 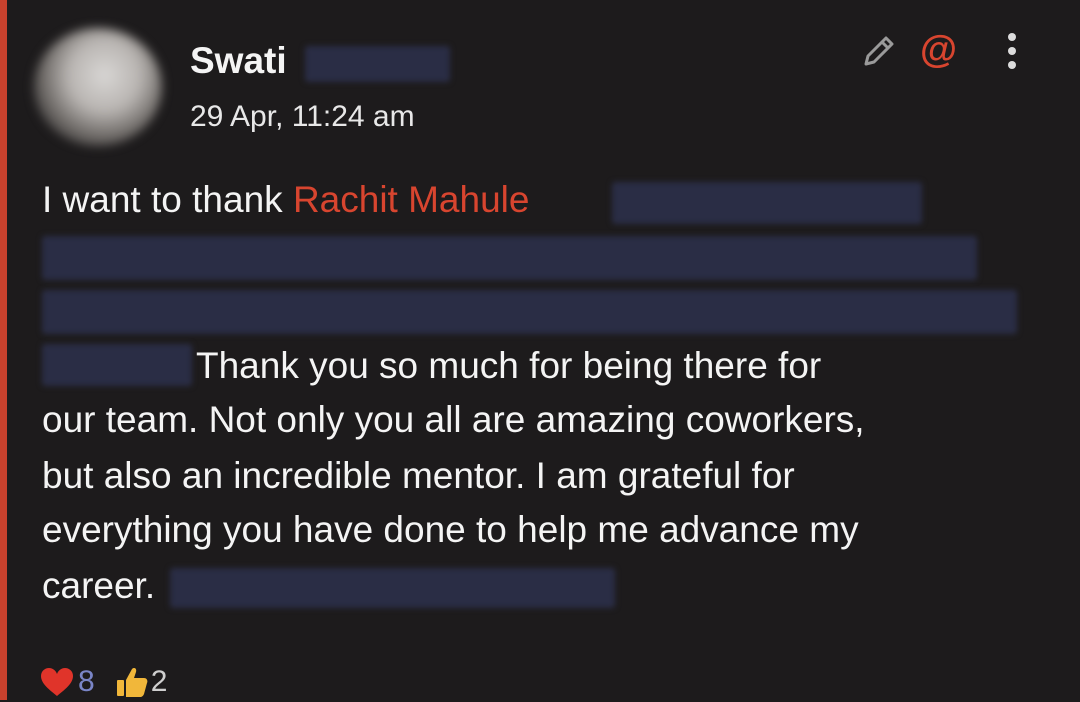 I want to click on post-timestamp: 29 Apr, 11:24 am, so click(x=302, y=116).